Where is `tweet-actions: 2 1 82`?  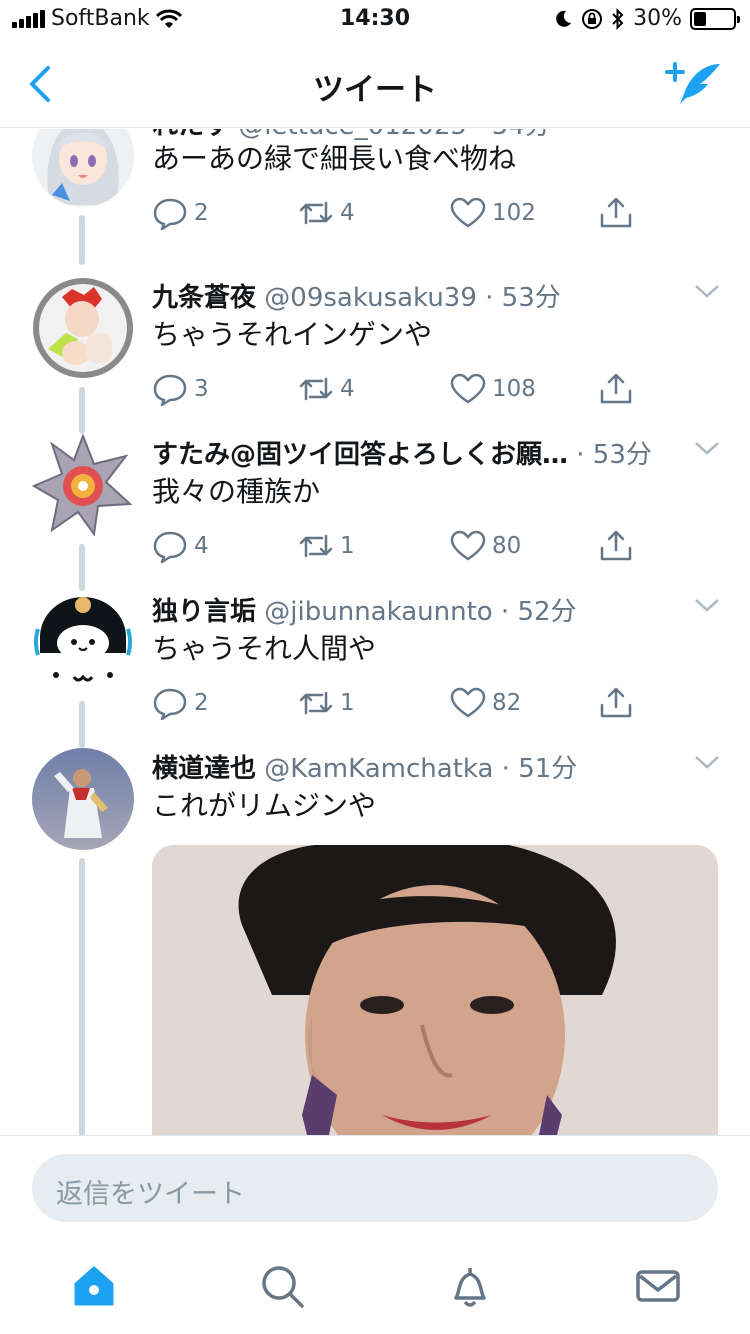 tweet-actions: 2 1 82 is located at coordinates (397, 703).